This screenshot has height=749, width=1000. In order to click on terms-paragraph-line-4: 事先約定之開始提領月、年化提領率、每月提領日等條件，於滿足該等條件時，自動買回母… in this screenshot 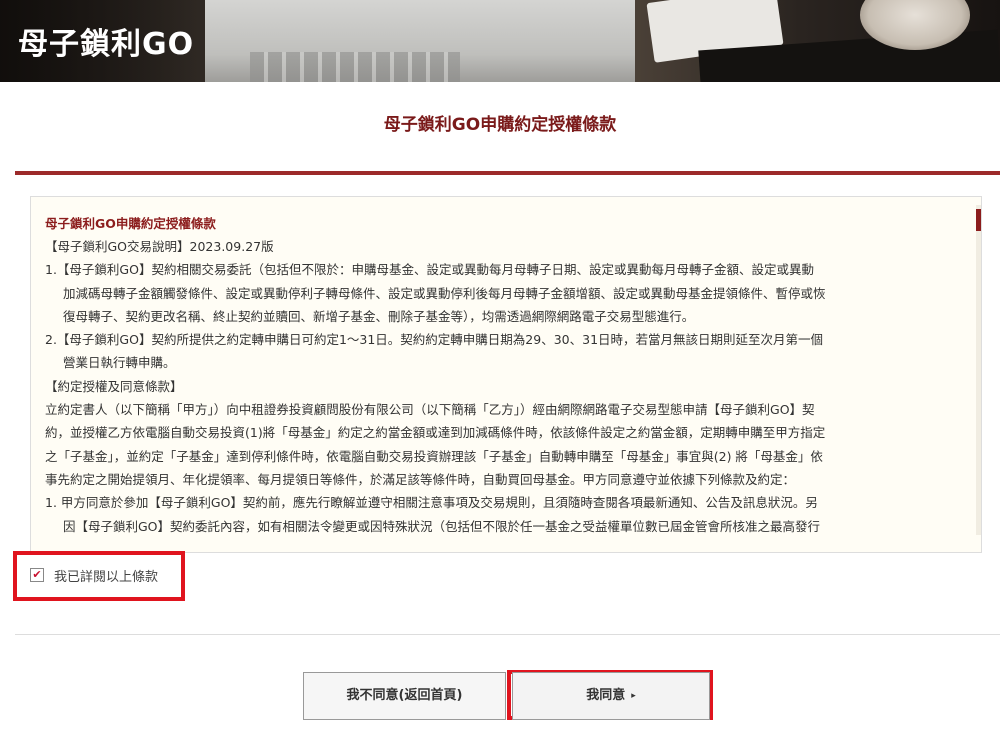, I will do `click(420, 479)`.